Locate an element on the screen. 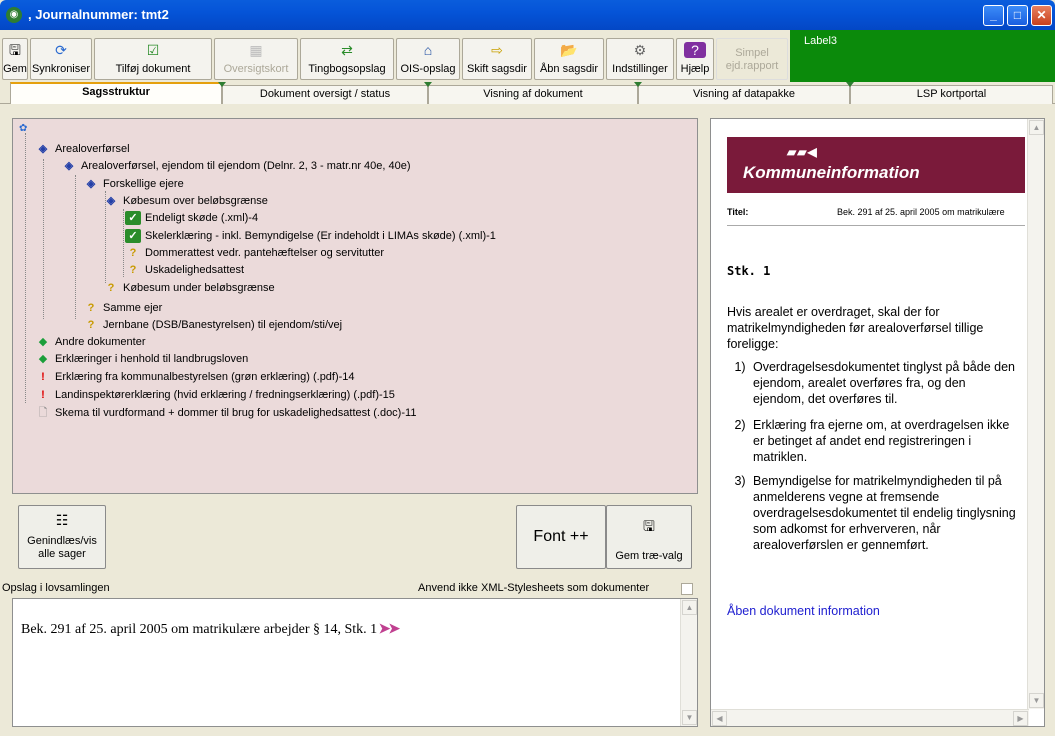  help-button: ? Hjælp is located at coordinates (695, 59).